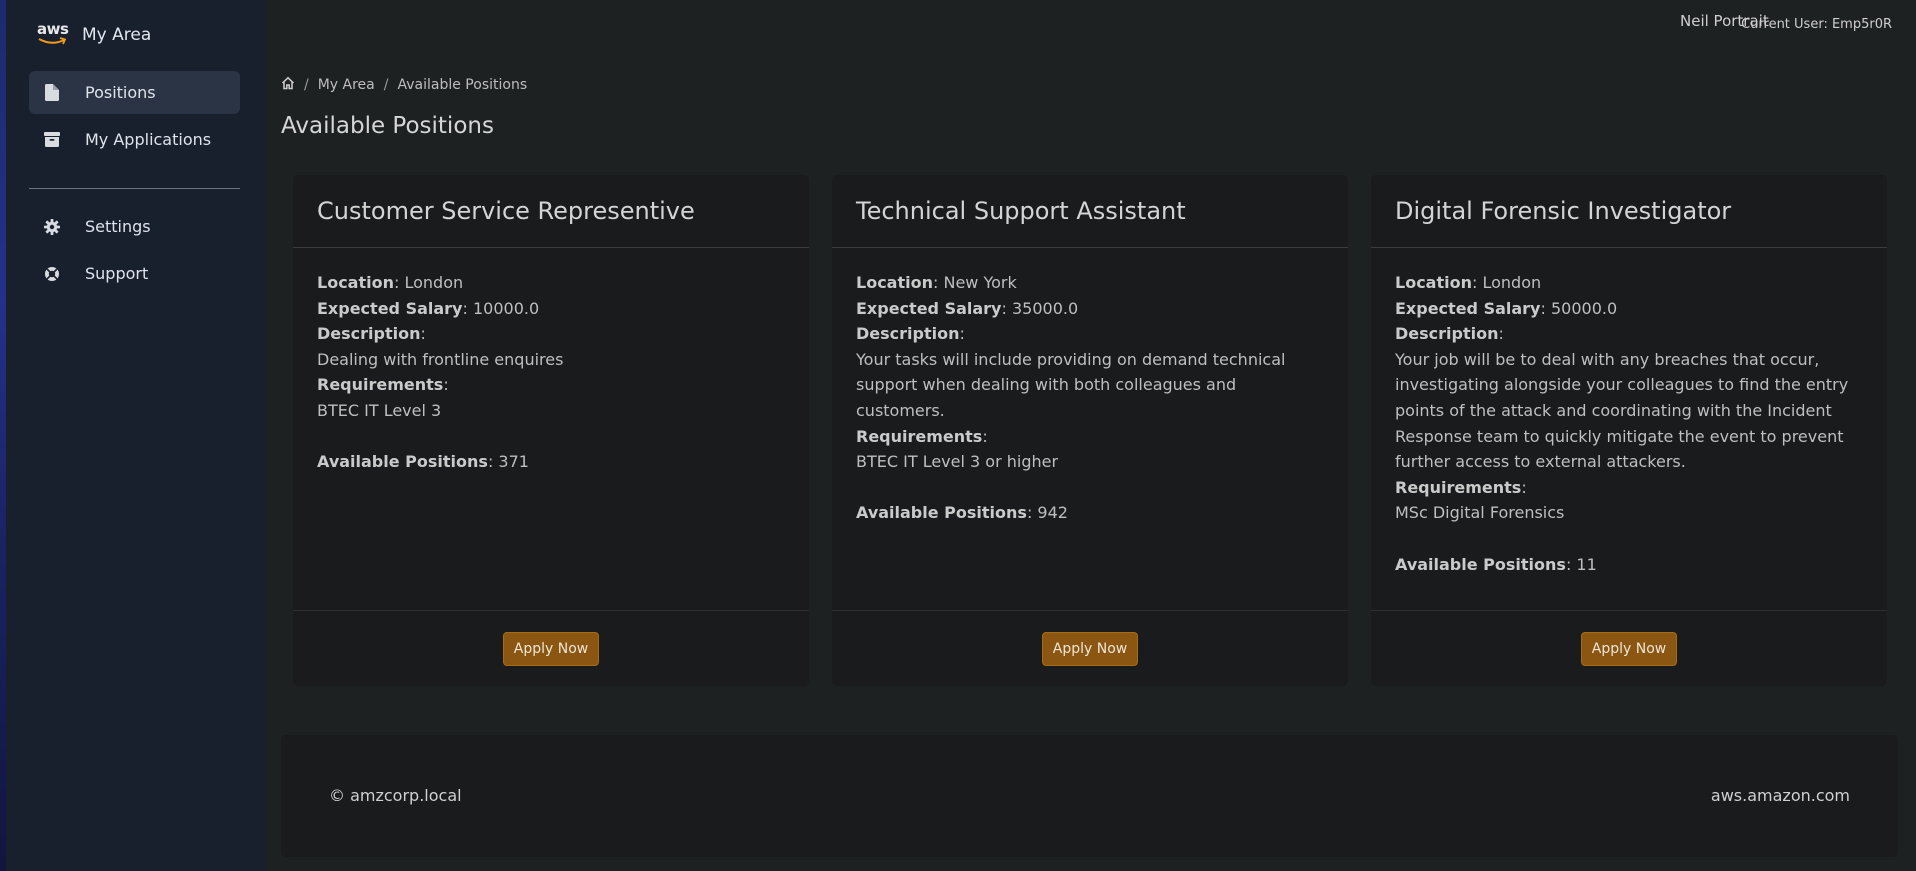  I want to click on card-header: Customer Service Representive, so click(551, 211).